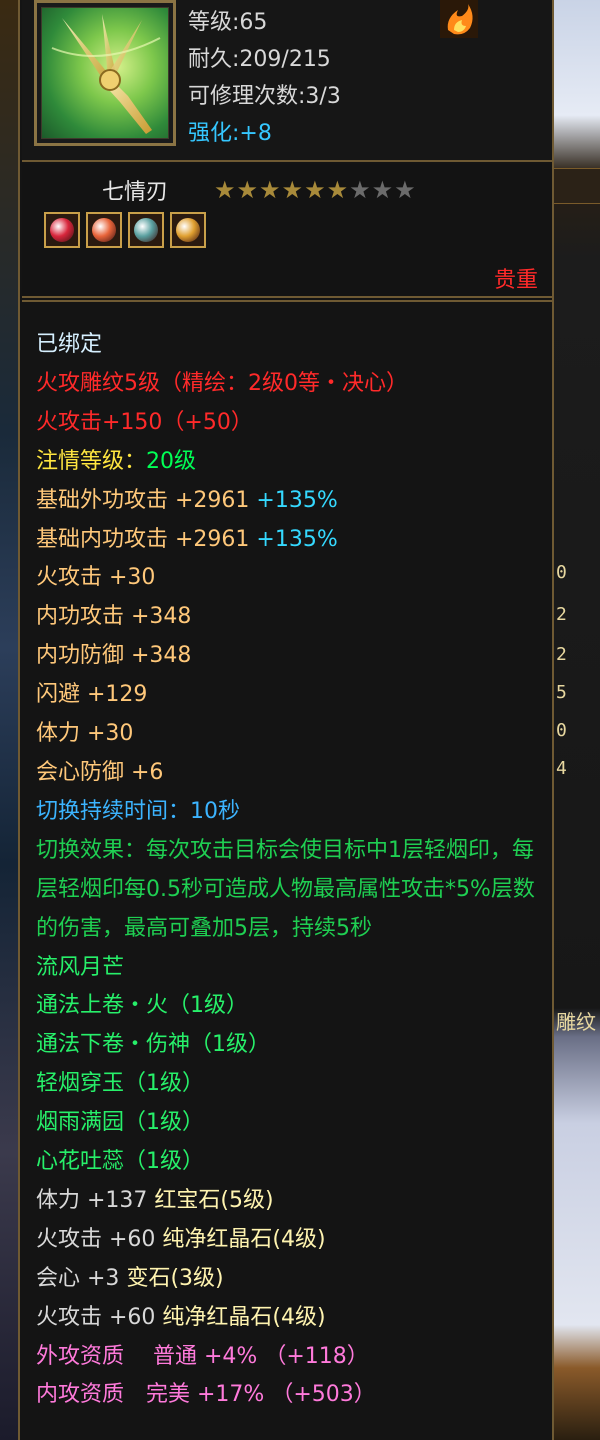 The image size is (600, 1440). Describe the element at coordinates (297, 539) in the screenshot. I see `base-internal-pct: +135%` at that location.